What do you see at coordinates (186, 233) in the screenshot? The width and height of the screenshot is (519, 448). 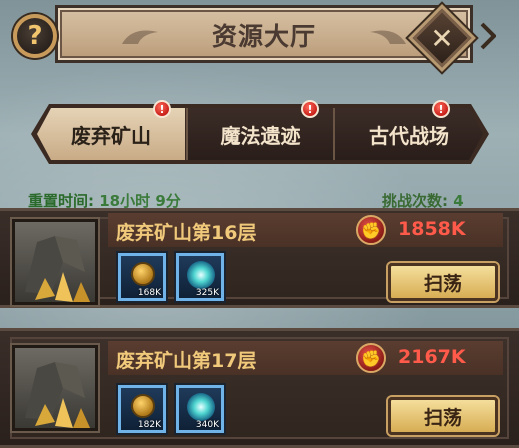 I see `stage-name: 废弃矿山第16层` at bounding box center [186, 233].